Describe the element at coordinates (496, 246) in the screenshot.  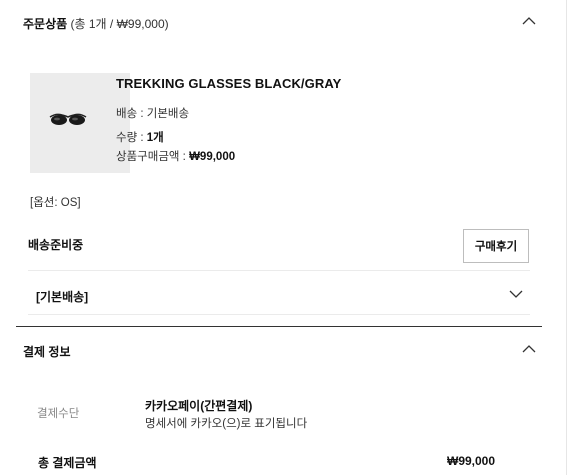
I see `write-review-button: 구매후기` at that location.